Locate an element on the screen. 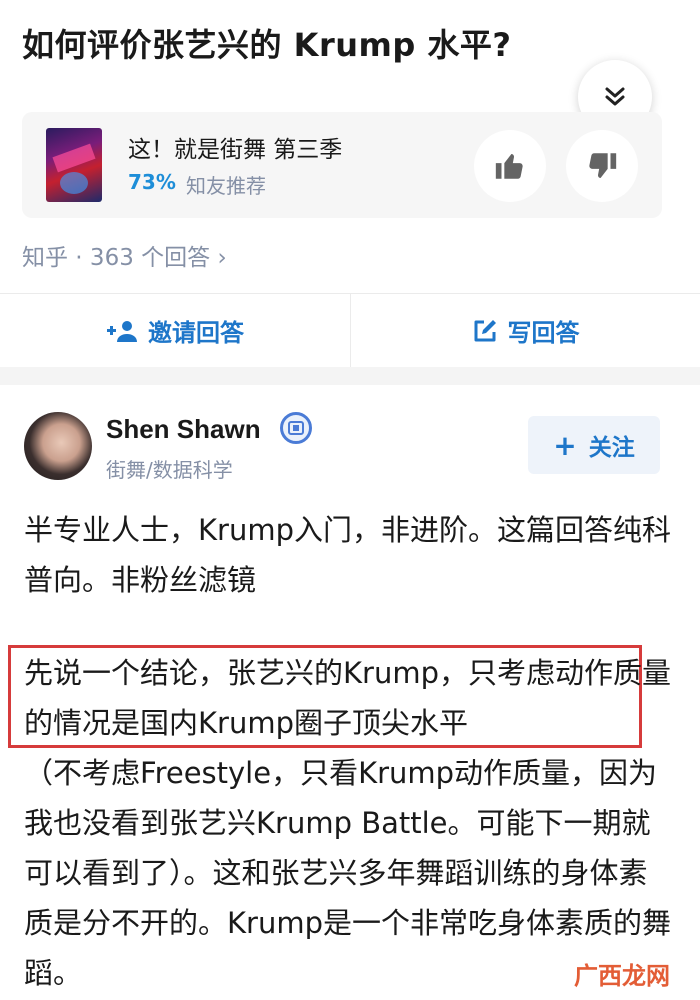 This screenshot has height=1000, width=700. section-divider is located at coordinates (350, 376).